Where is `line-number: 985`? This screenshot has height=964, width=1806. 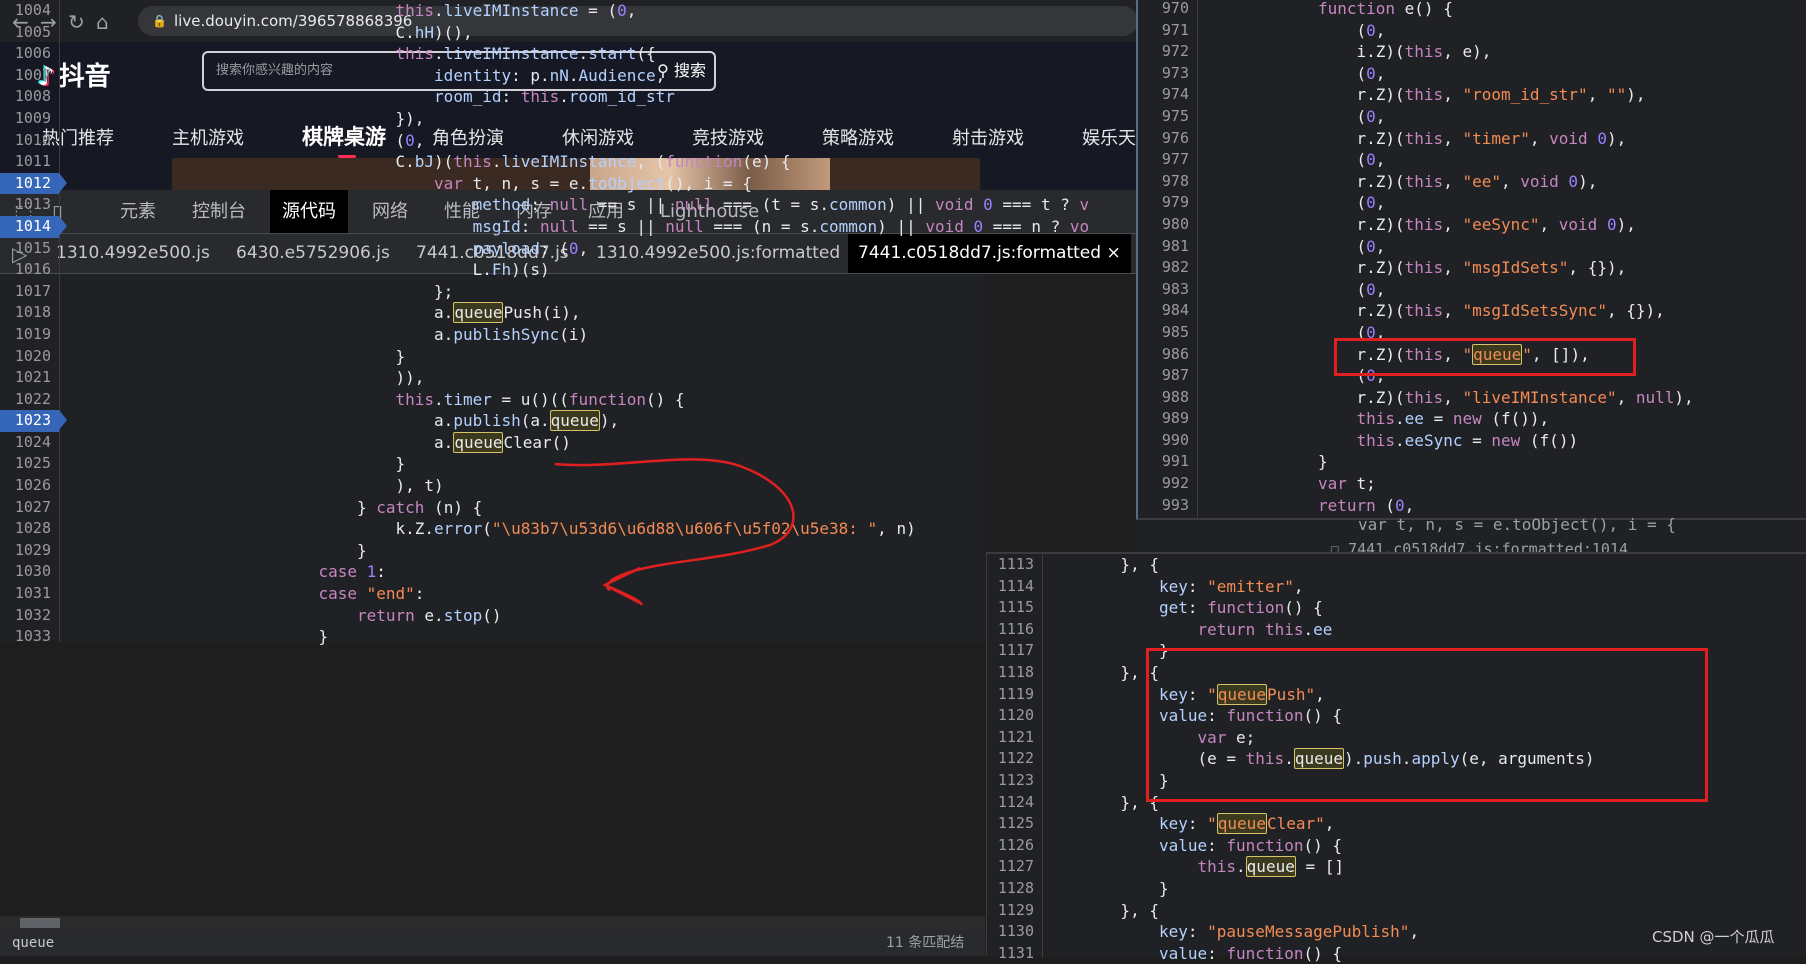
line-number: 985 is located at coordinates (1175, 331).